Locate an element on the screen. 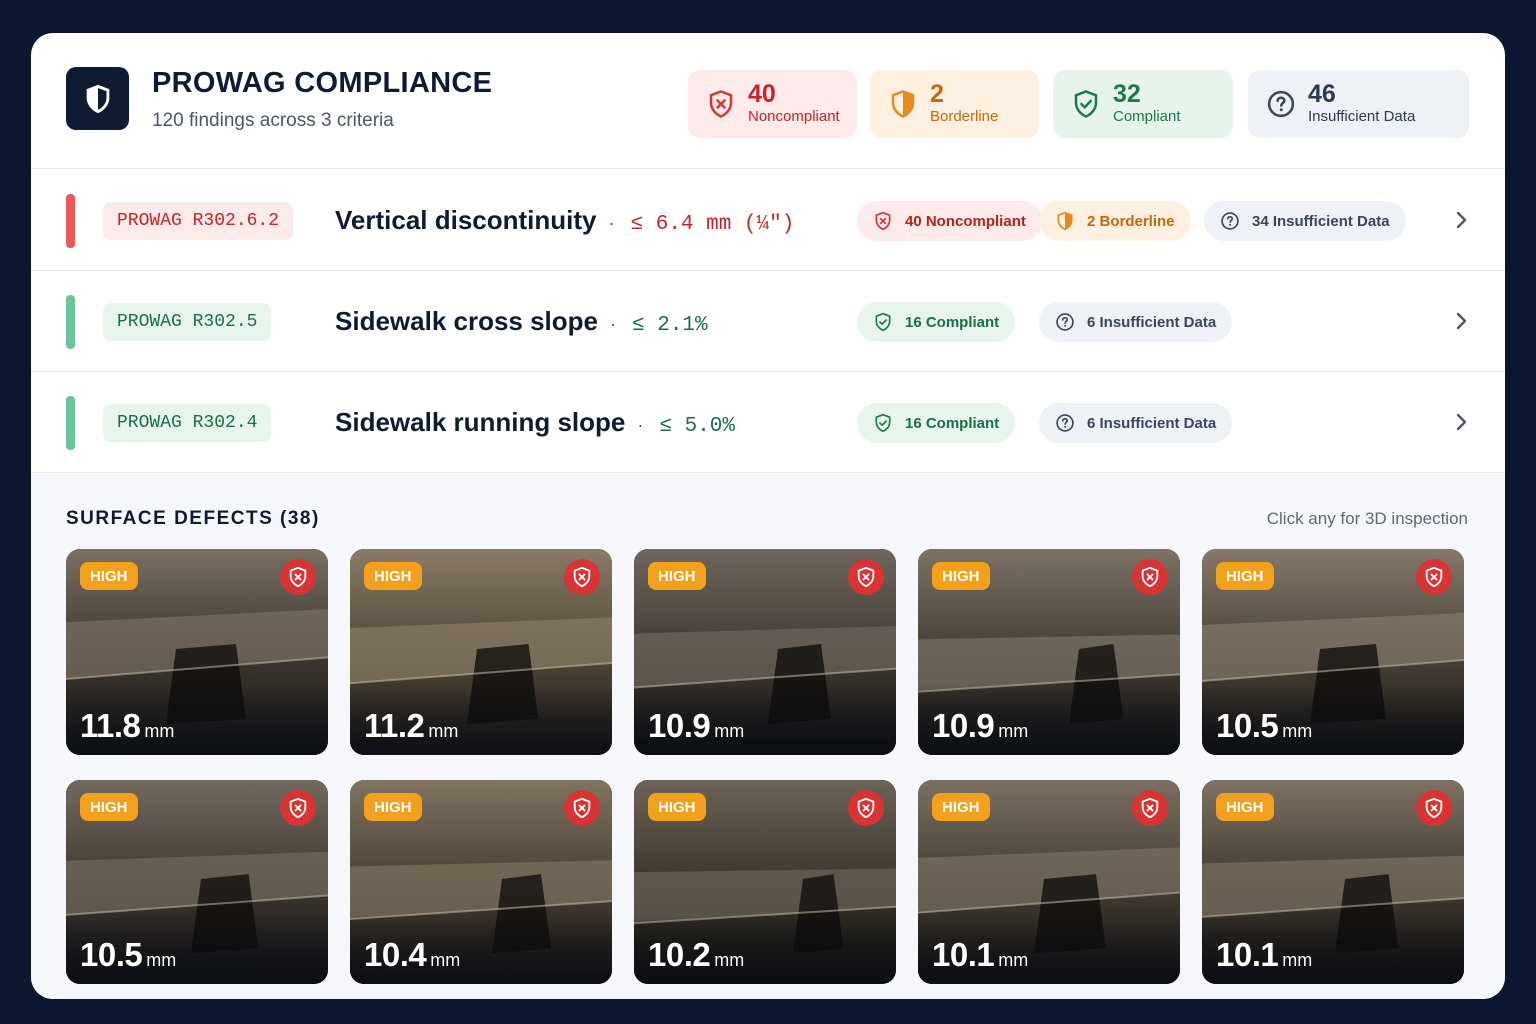  summary-borderline: 2 Borderline is located at coordinates (954, 104).